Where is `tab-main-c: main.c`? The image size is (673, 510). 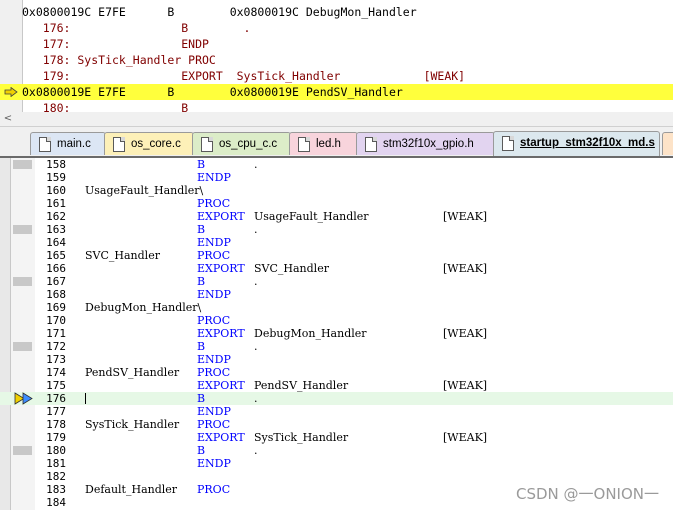 tab-main-c: main.c is located at coordinates (68, 143).